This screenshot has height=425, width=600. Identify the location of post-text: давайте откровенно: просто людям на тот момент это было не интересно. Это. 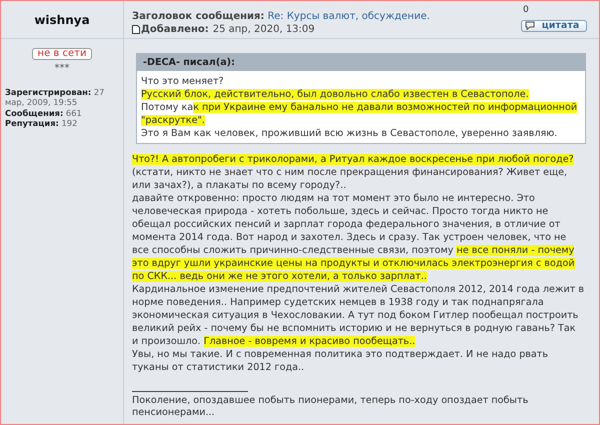
(333, 198).